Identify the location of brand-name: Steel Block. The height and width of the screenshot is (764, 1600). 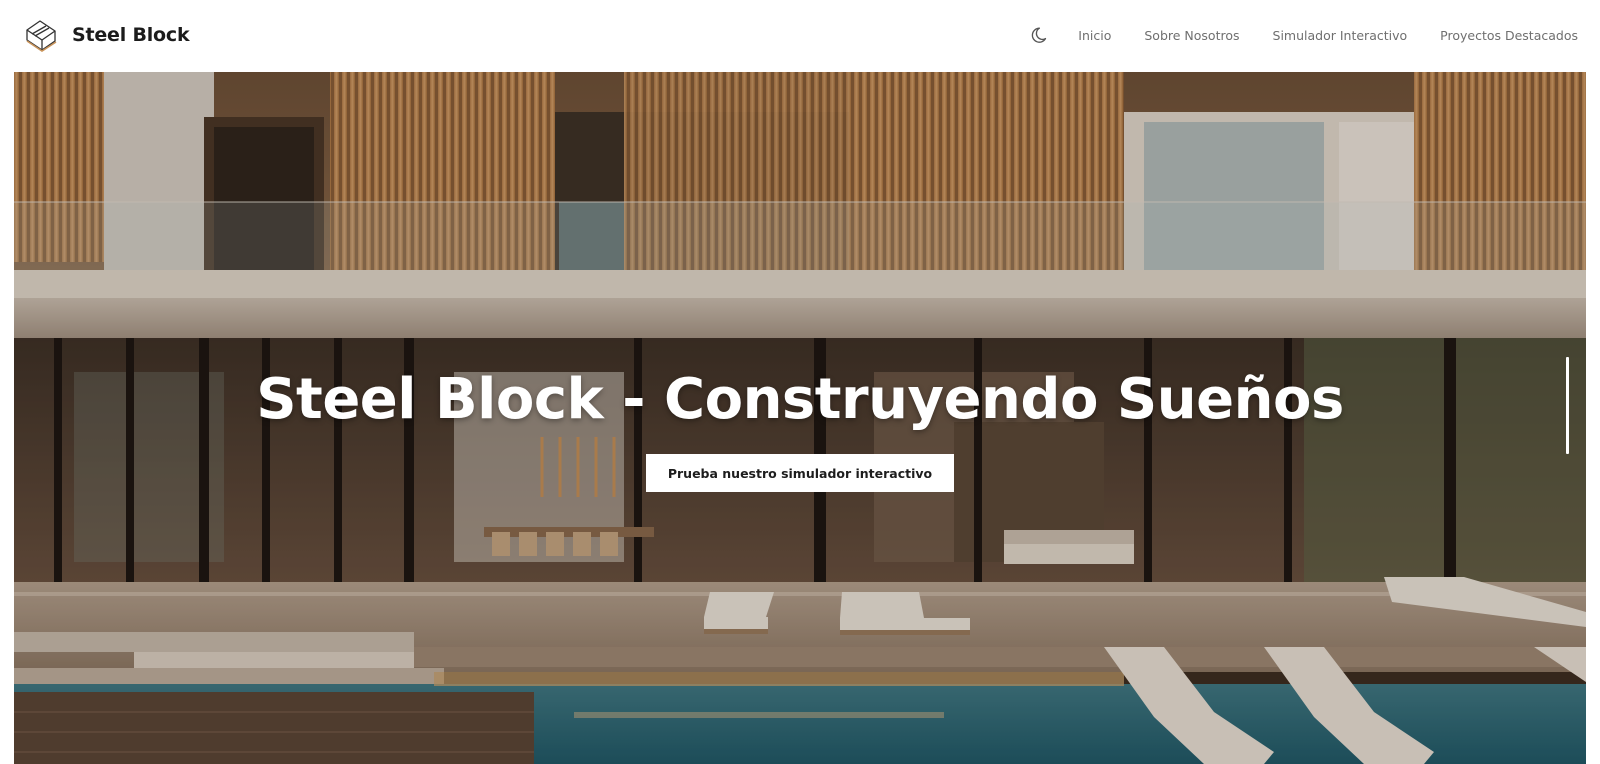
(131, 35).